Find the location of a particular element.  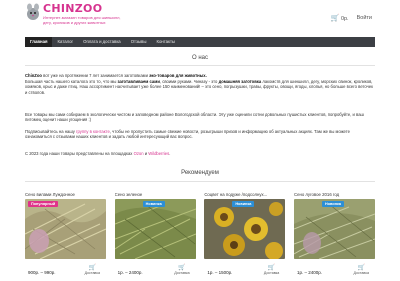

login-link: Войти is located at coordinates (364, 18).